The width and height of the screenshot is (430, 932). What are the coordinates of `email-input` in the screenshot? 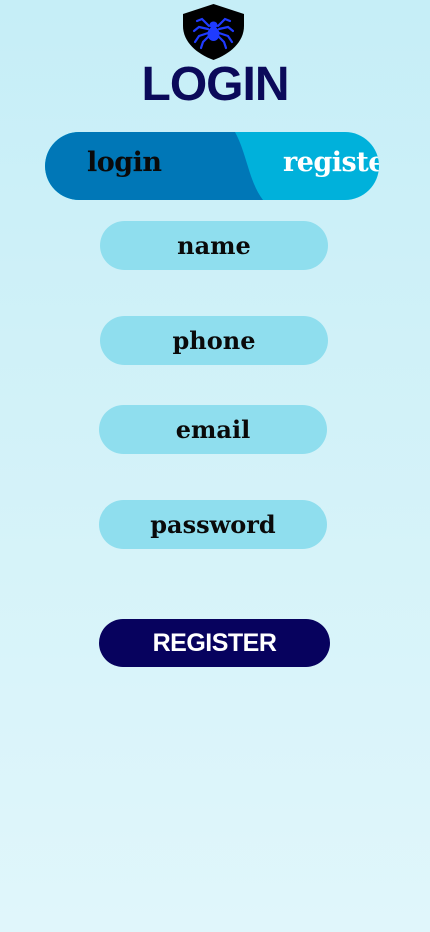 It's located at (213, 429).